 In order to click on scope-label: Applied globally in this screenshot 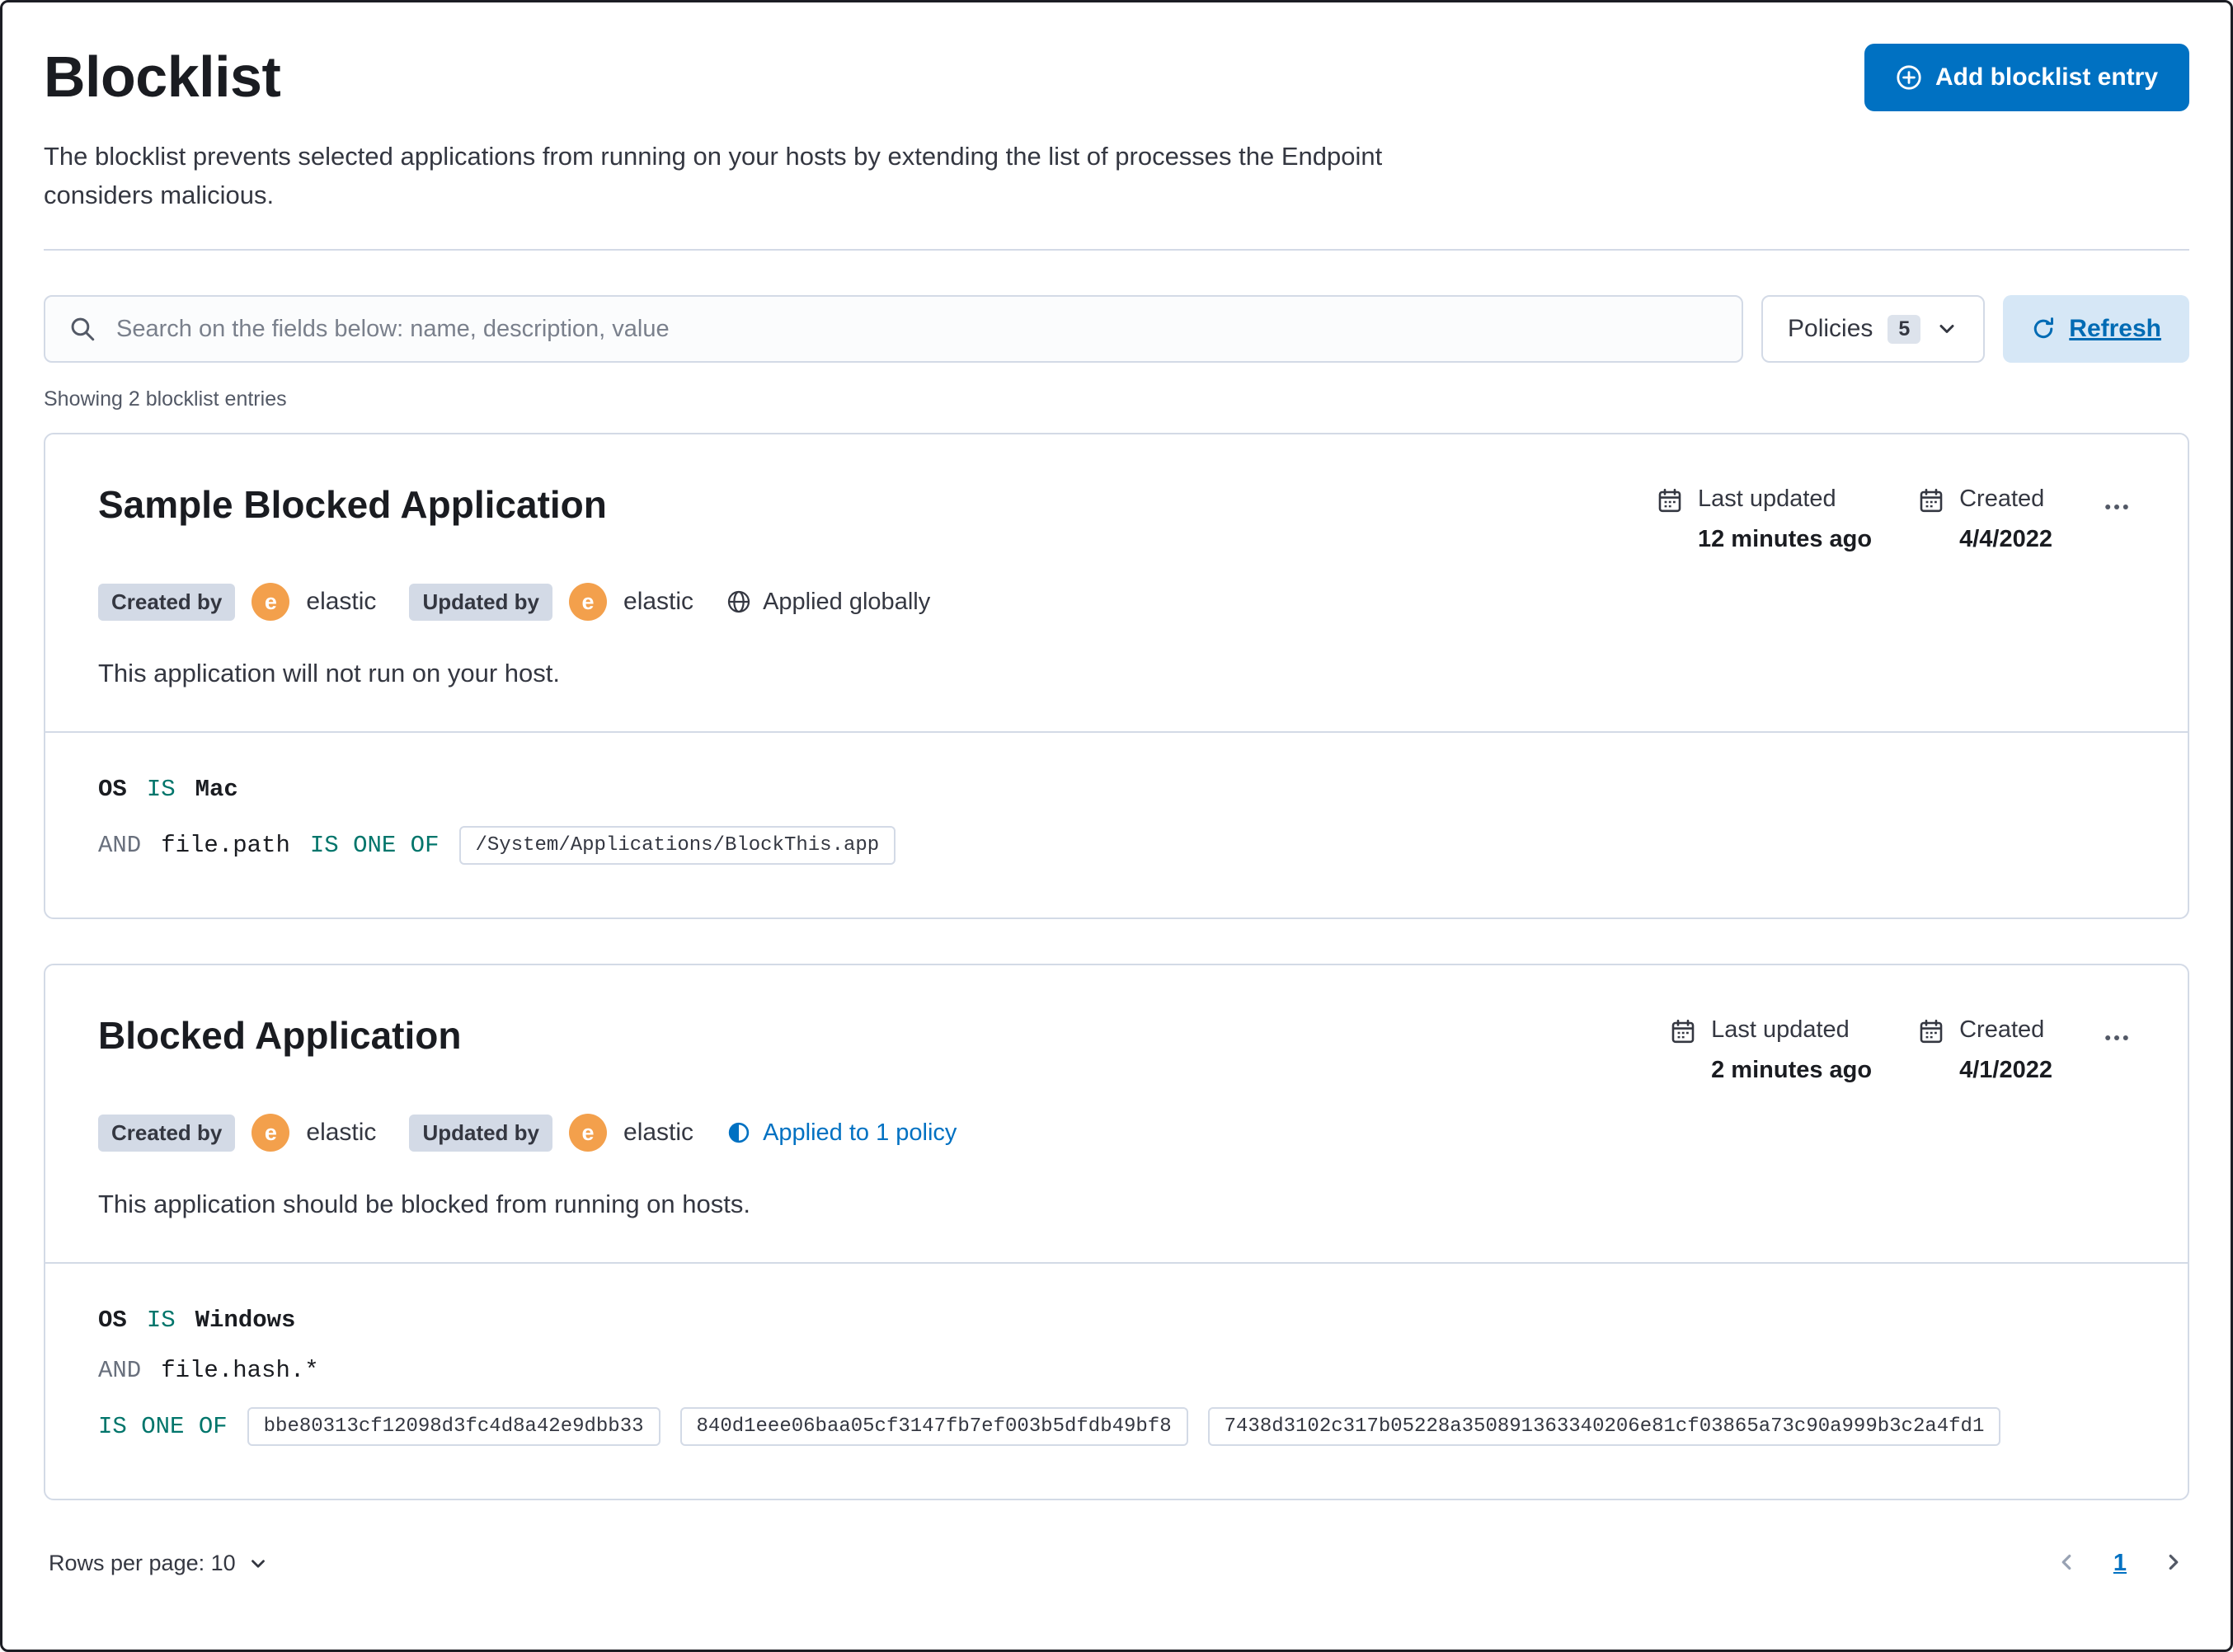, I will do `click(847, 601)`.